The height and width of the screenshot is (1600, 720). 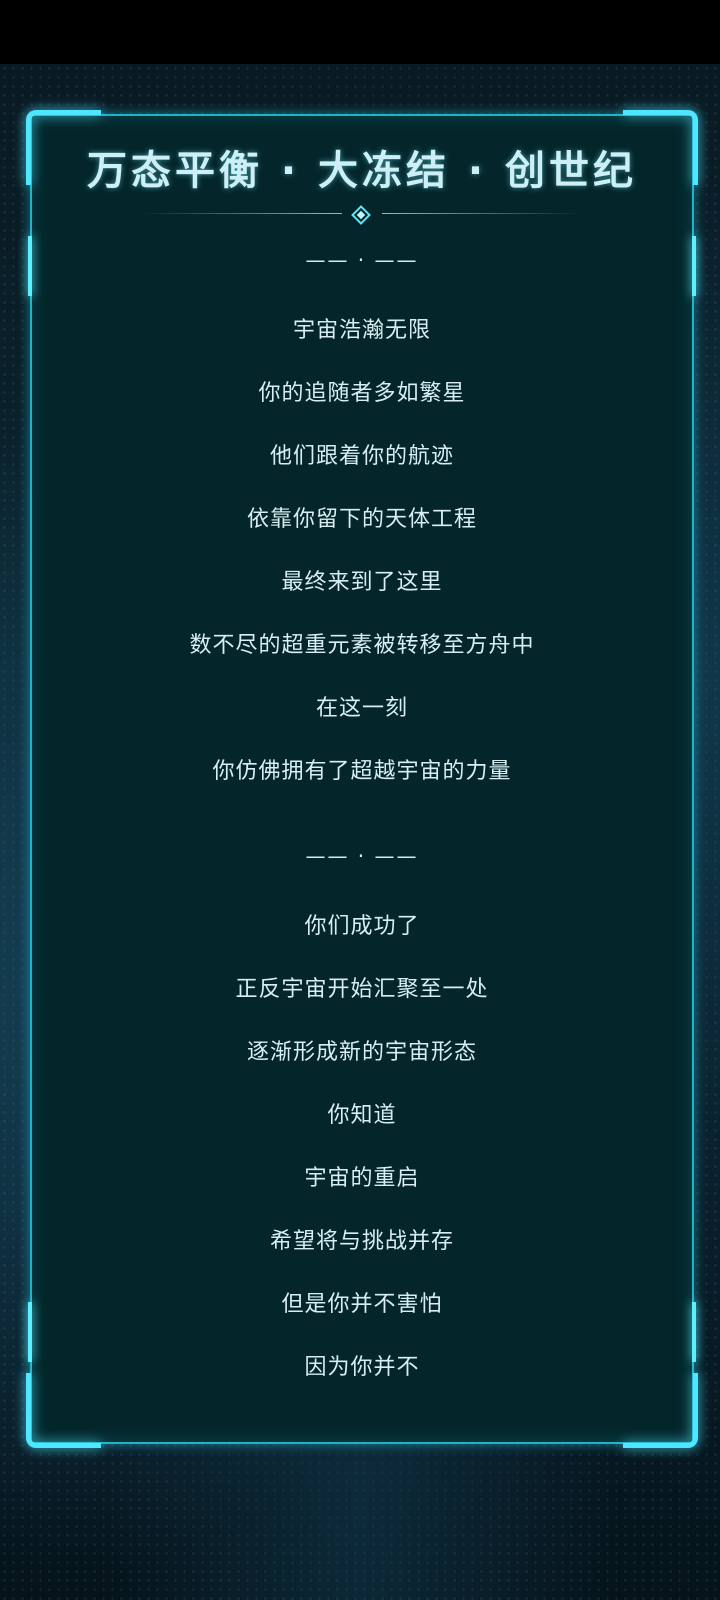 I want to click on title-divider, so click(x=362, y=215).